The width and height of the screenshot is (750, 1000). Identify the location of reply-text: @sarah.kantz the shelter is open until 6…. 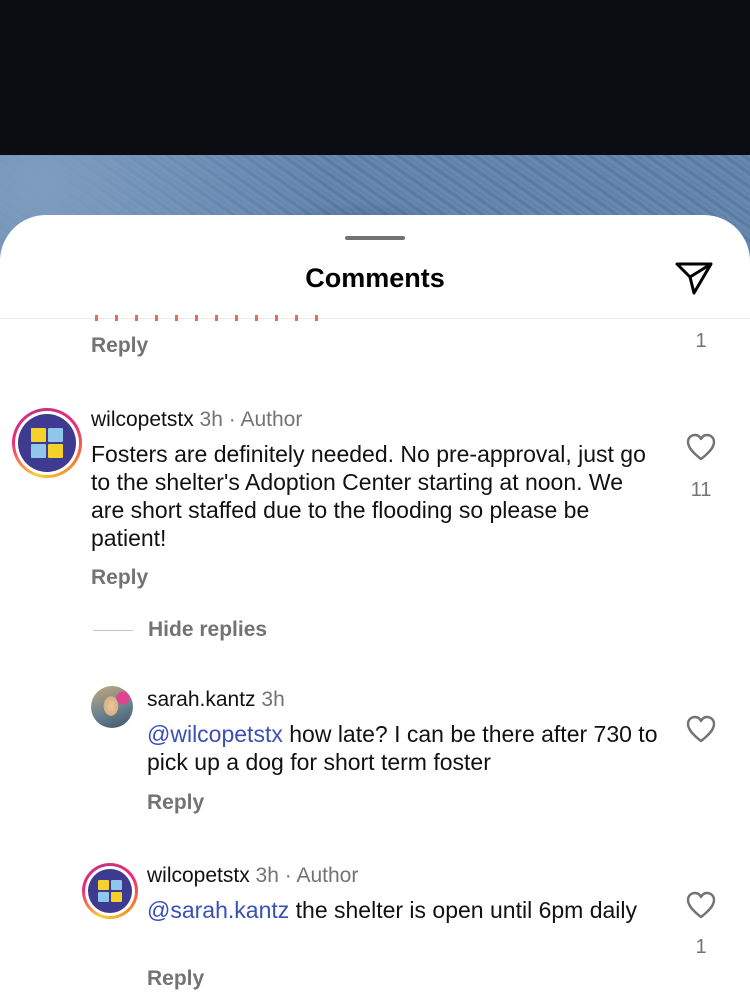
(392, 910).